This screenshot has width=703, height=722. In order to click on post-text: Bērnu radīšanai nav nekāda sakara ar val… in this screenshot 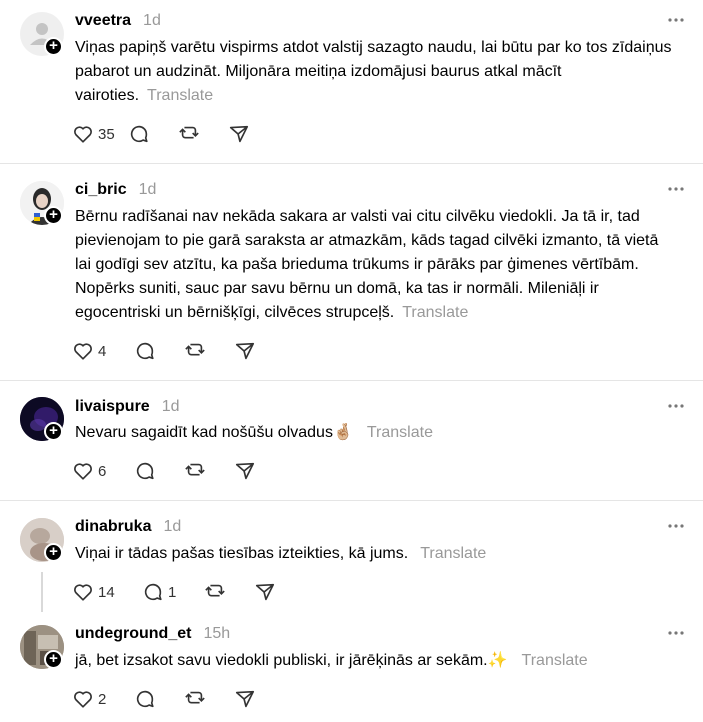, I will do `click(375, 265)`.